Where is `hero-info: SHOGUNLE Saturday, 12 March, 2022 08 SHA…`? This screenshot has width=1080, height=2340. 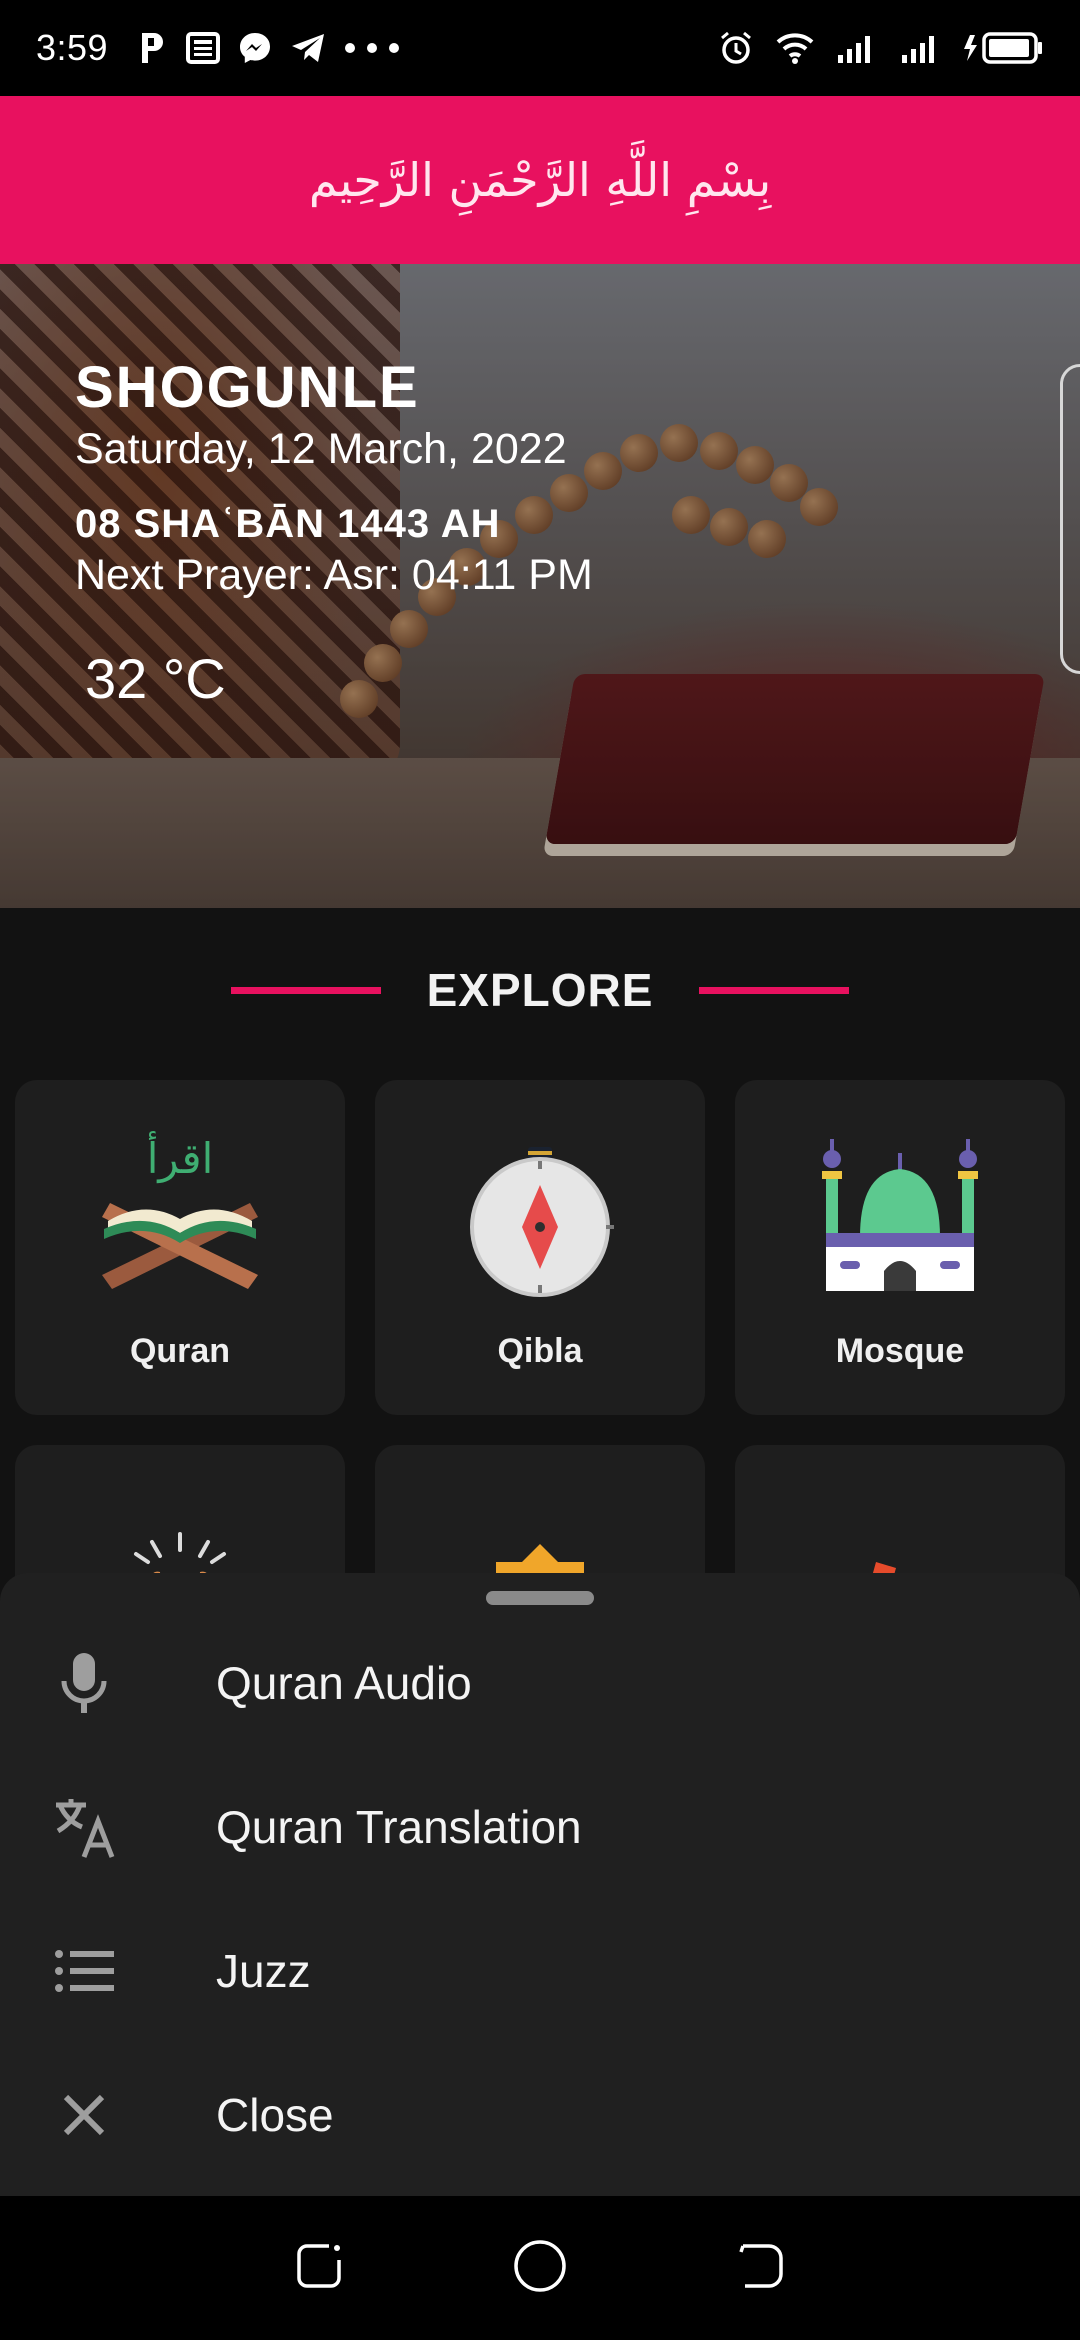 hero-info: SHOGUNLE Saturday, 12 March, 2022 08 SHA… is located at coordinates (334, 532).